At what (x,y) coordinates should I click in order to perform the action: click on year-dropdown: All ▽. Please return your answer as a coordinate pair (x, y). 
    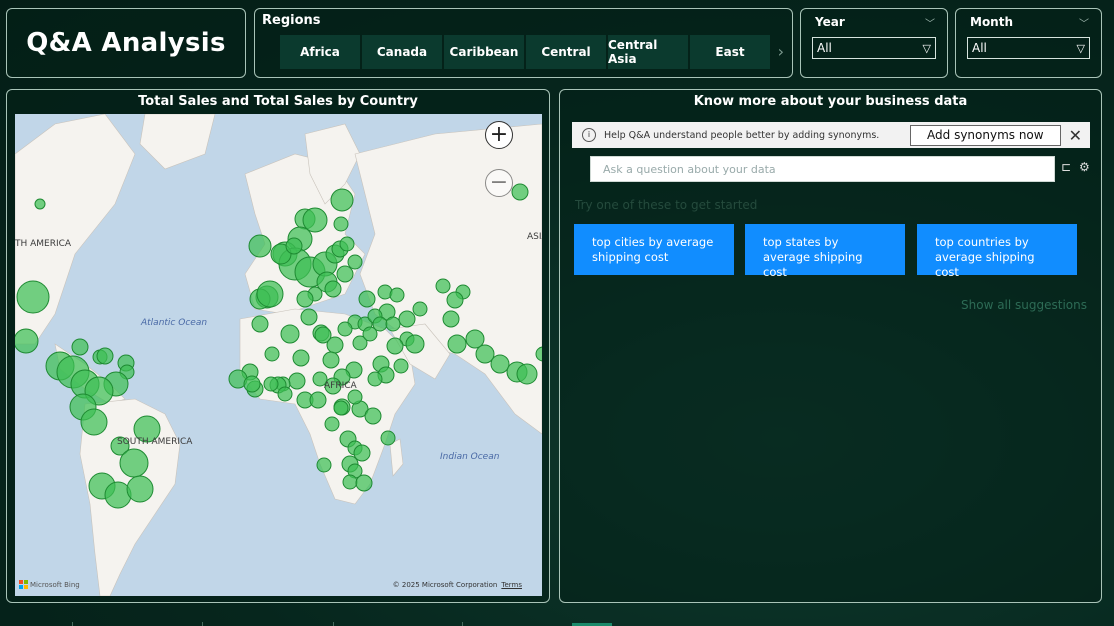
    Looking at the image, I should click on (874, 48).